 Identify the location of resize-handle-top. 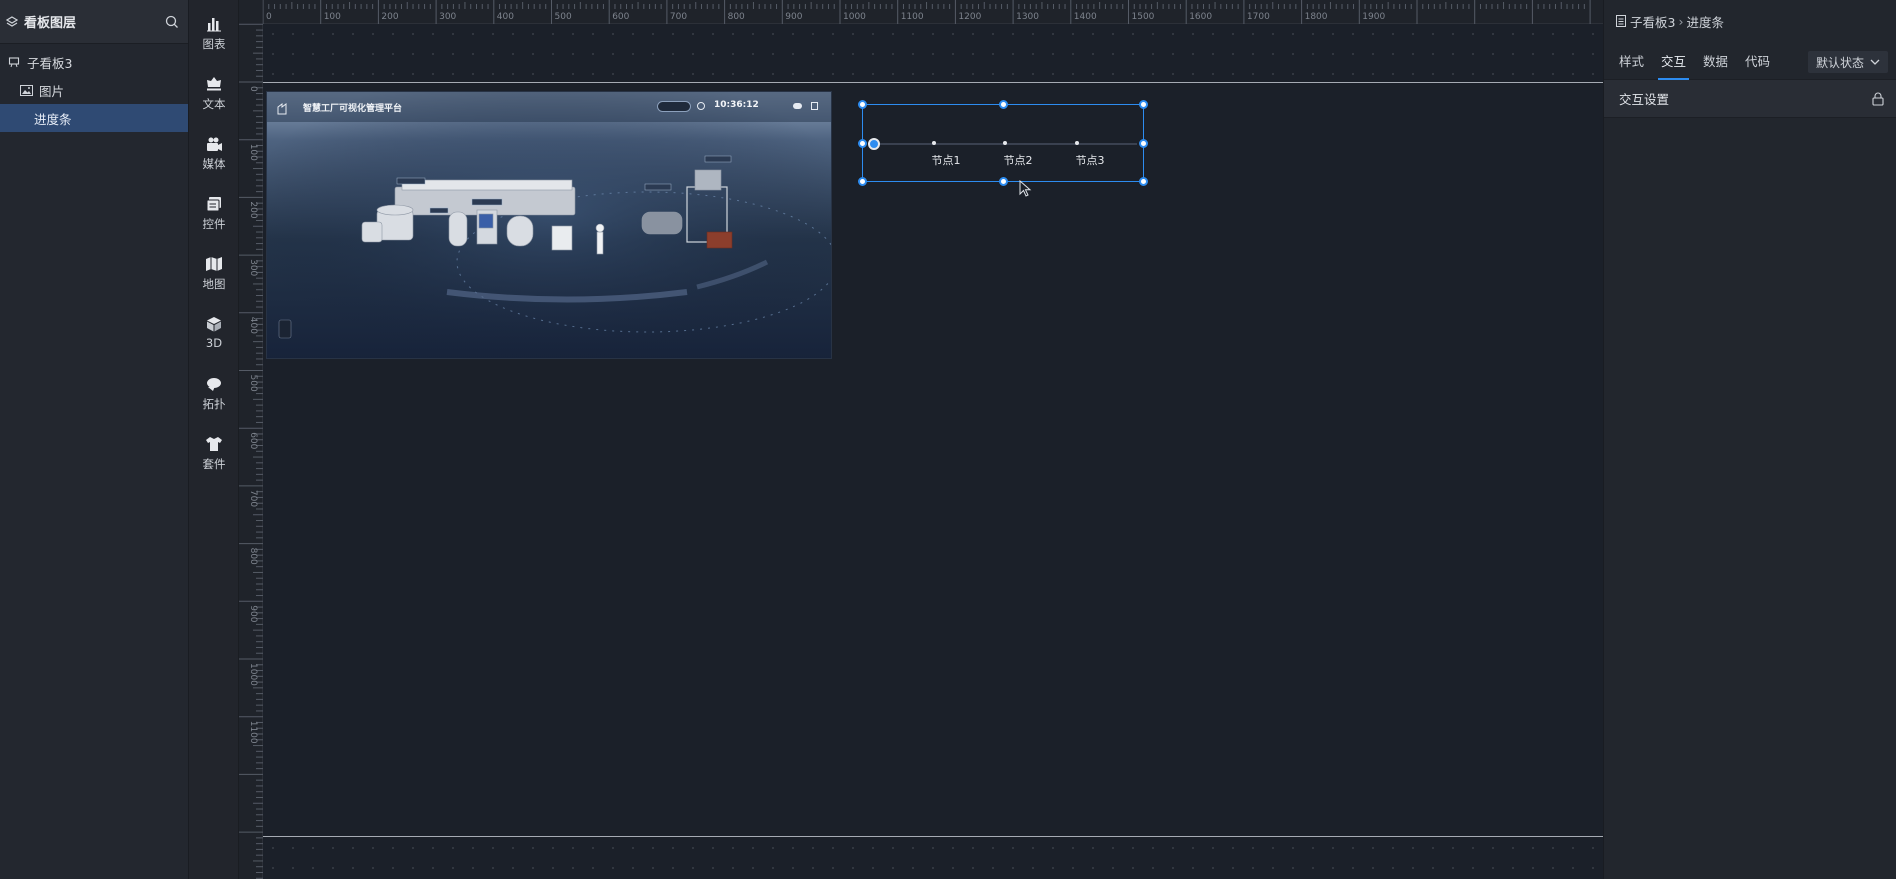
(1003, 104).